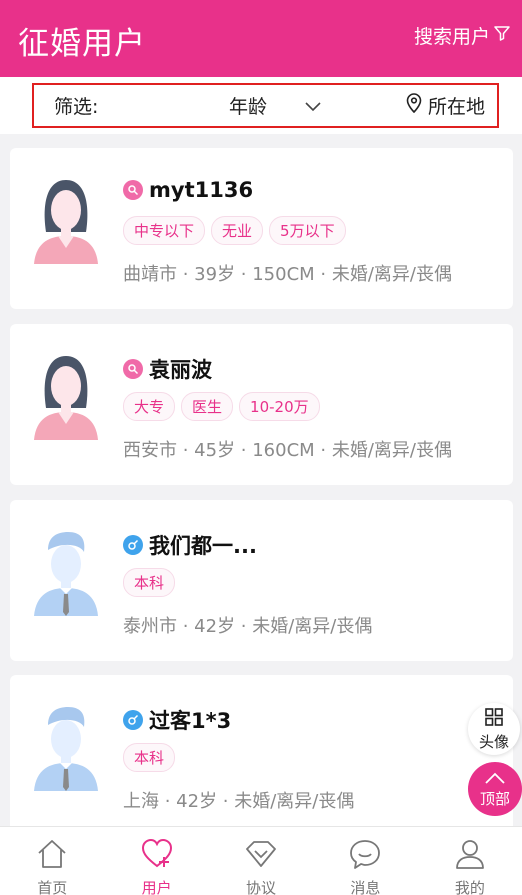  Describe the element at coordinates (493, 741) in the screenshot. I see `avatar-toggle-label: 头像` at that location.